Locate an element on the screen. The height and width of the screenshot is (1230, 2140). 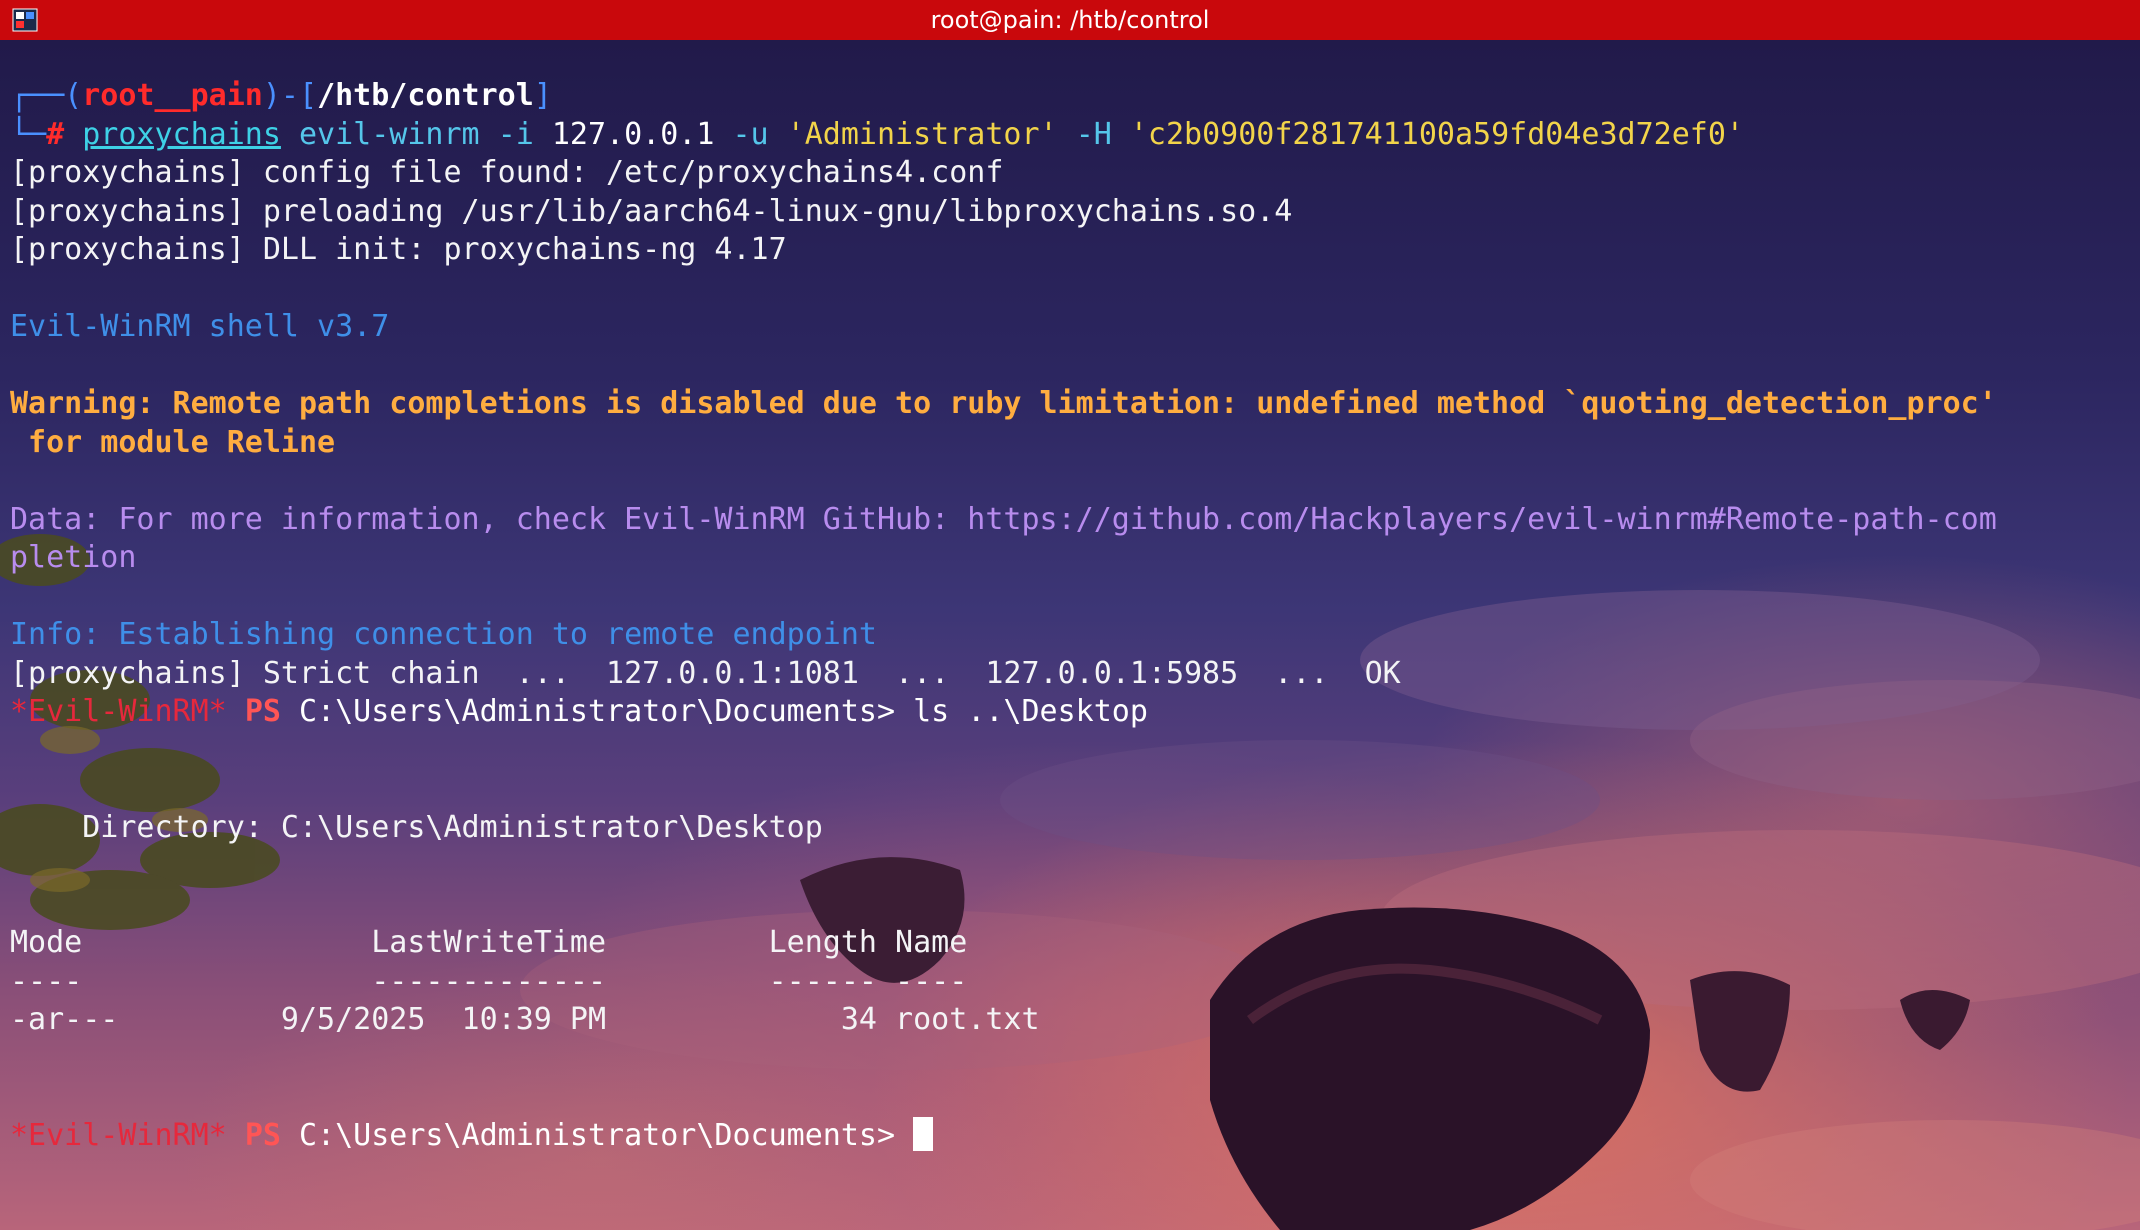
prompt-bracket: )-[ is located at coordinates (290, 95).